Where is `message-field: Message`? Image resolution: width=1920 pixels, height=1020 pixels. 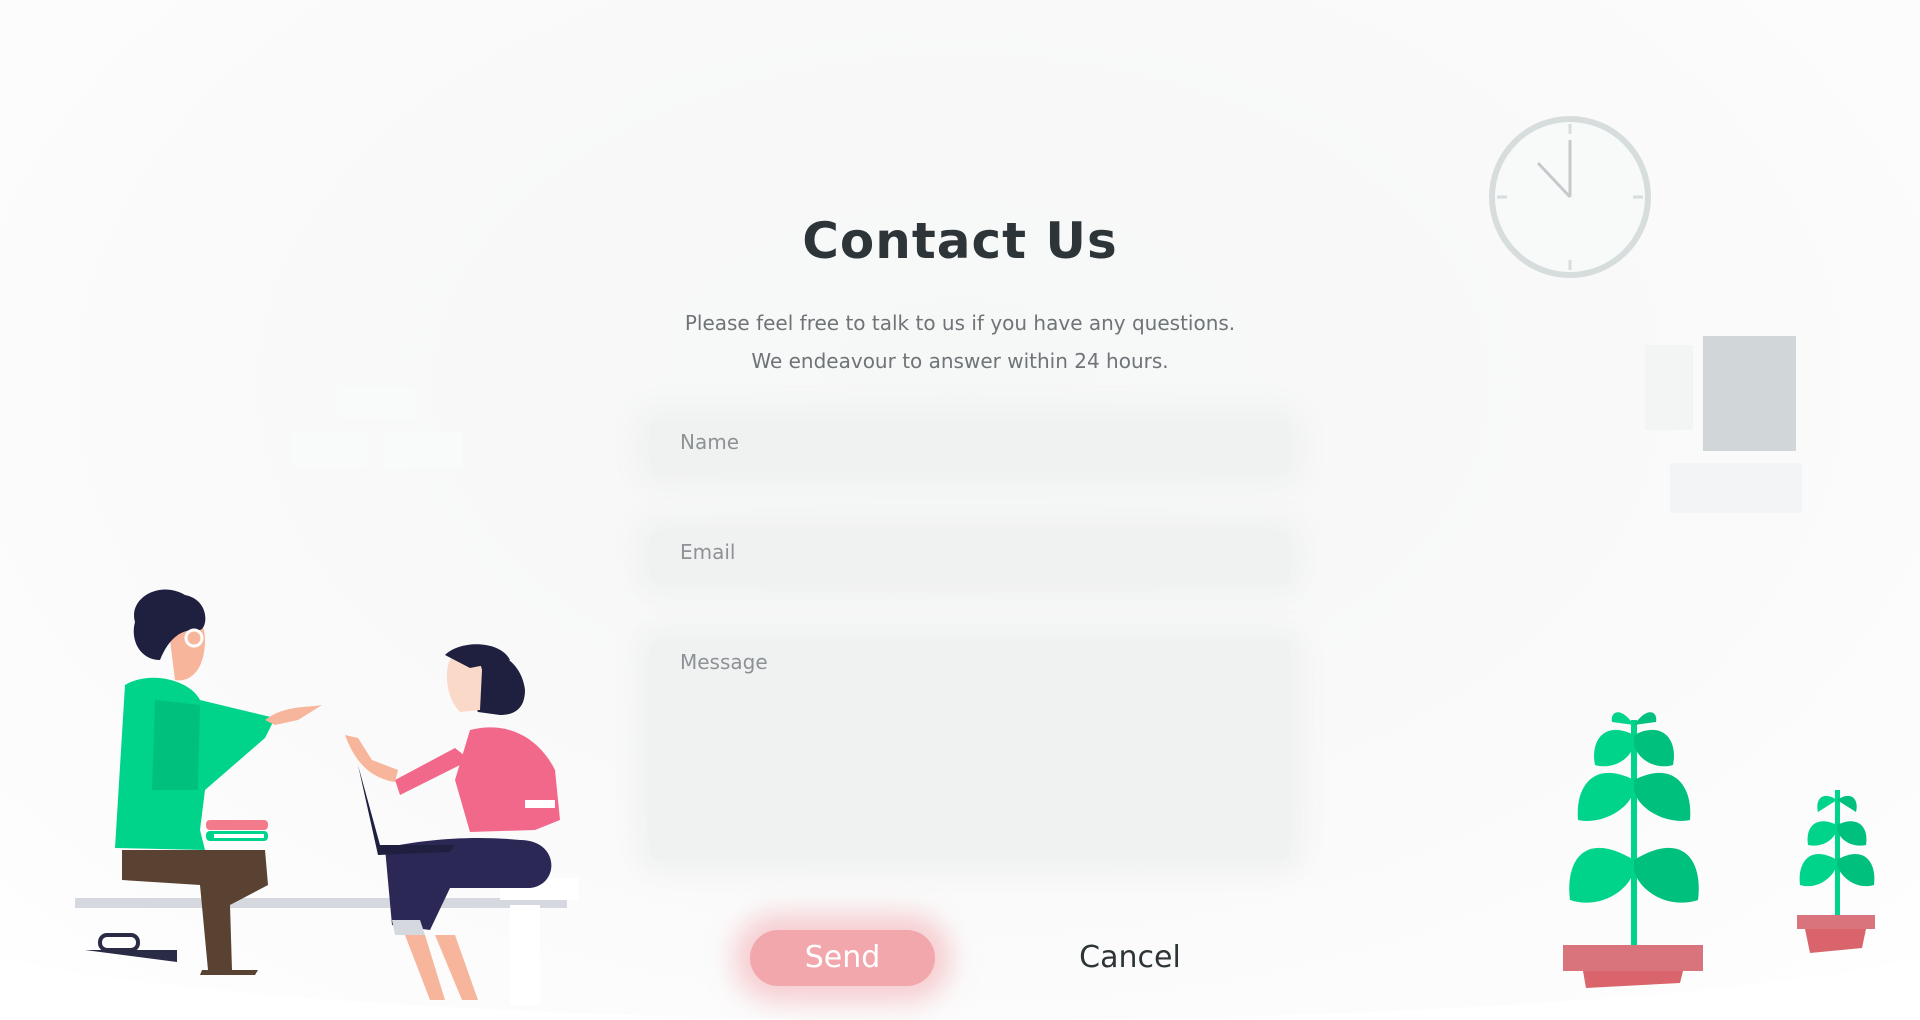 message-field: Message is located at coordinates (970, 750).